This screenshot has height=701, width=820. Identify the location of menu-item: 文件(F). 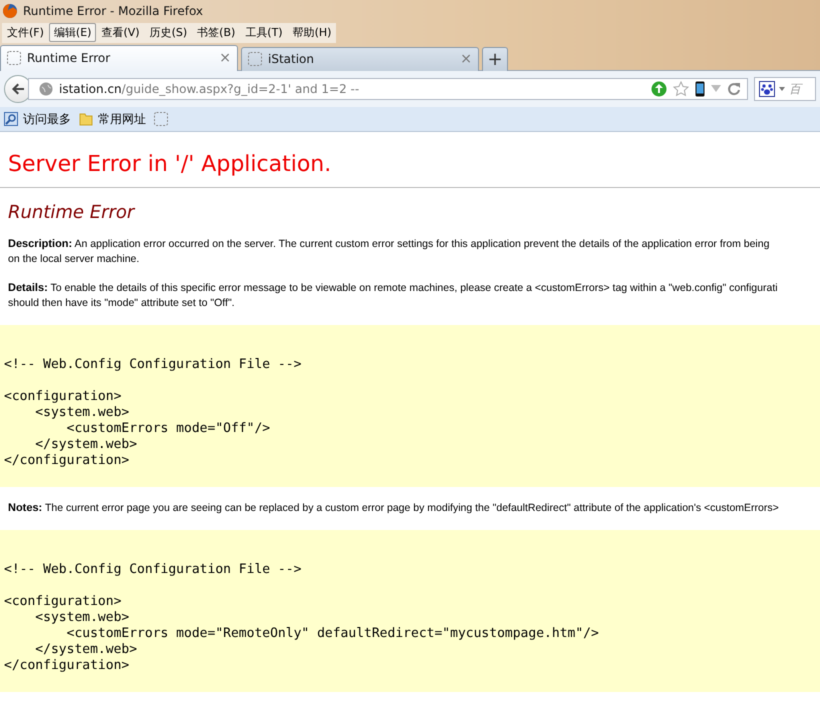
(25, 32).